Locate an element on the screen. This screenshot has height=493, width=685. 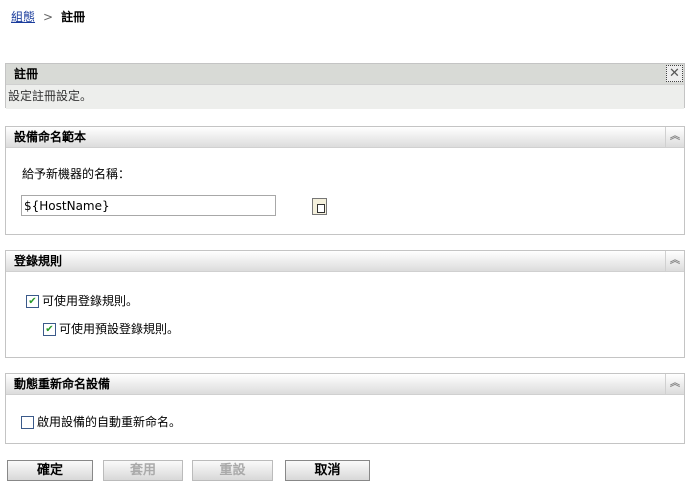
panel-title: 登錄規則 is located at coordinates (38, 261).